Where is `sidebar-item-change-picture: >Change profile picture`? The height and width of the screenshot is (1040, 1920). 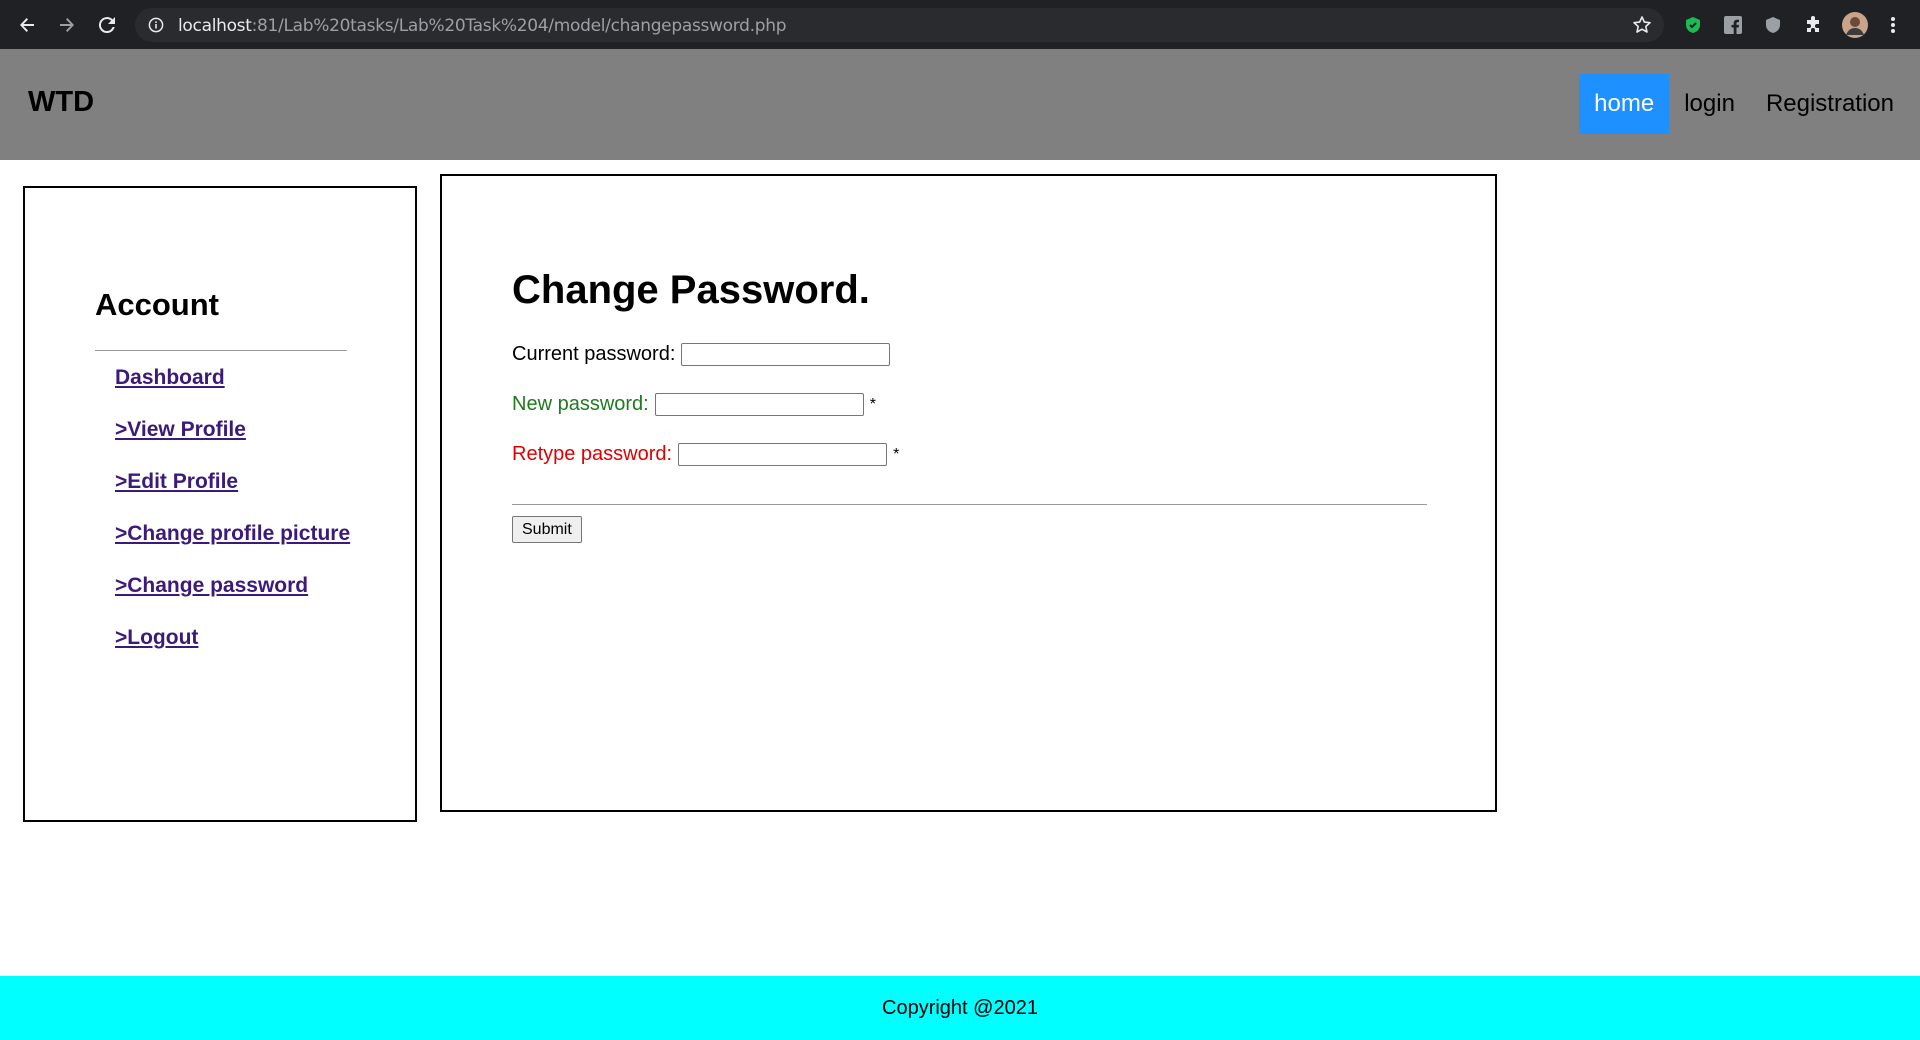
sidebar-item-change-picture: >Change profile picture is located at coordinates (232, 548).